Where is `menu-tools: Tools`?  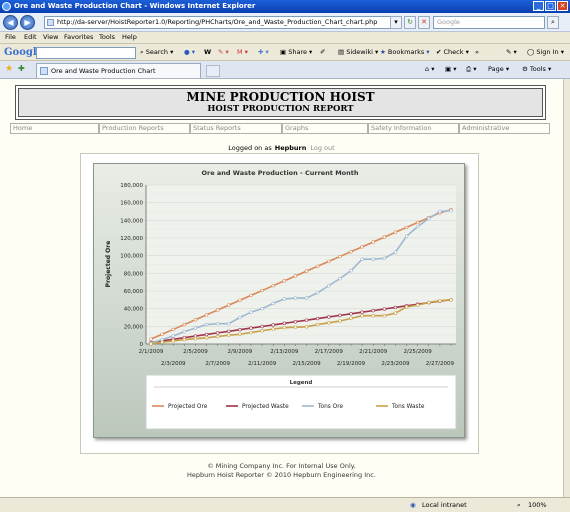 menu-tools: Tools is located at coordinates (107, 37).